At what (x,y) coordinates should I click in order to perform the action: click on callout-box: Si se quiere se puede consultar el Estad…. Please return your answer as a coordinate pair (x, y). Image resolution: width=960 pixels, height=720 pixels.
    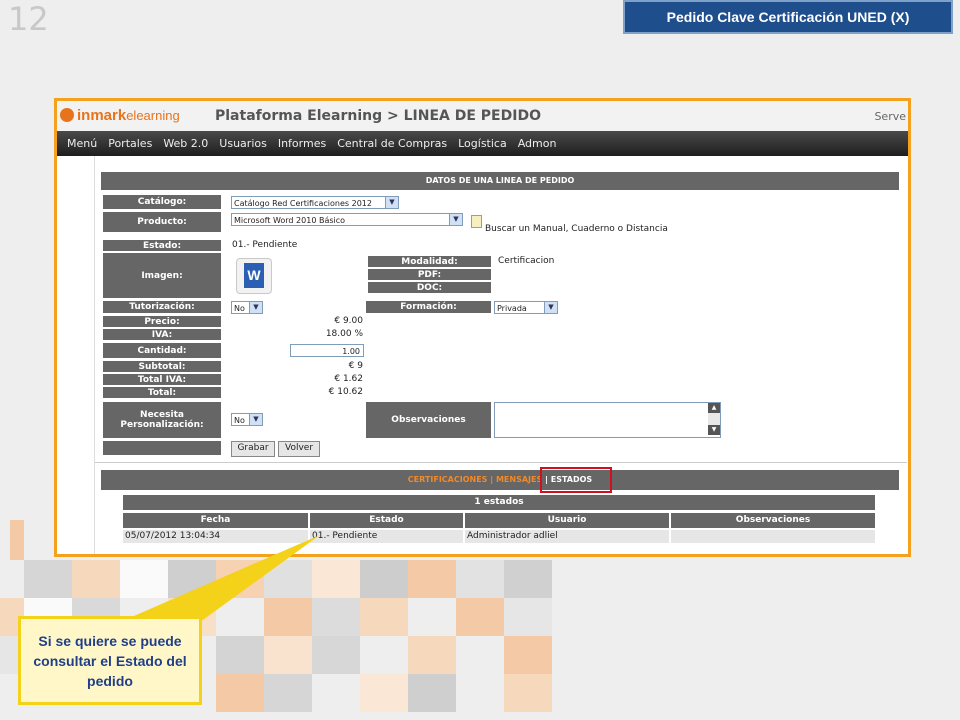
    Looking at the image, I should click on (110, 660).